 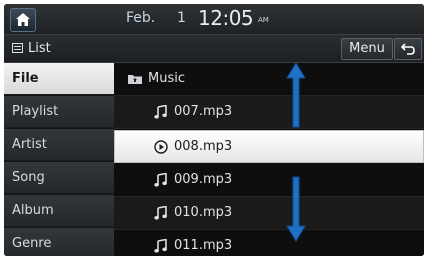 What do you see at coordinates (269, 180) in the screenshot?
I see `list-item: 009.mp3` at bounding box center [269, 180].